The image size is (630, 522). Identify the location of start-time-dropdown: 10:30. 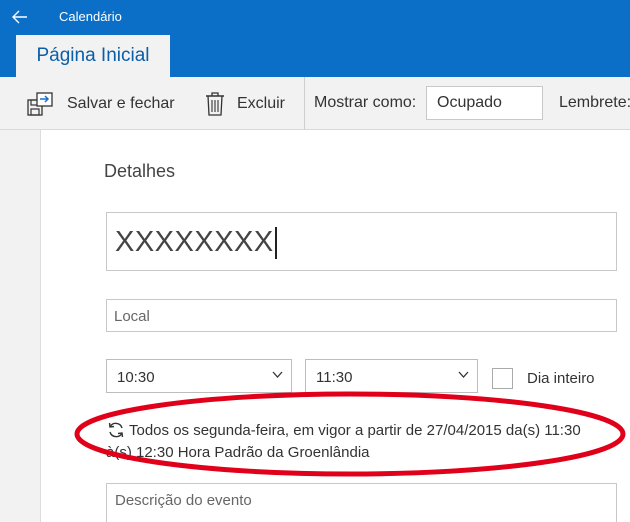
(199, 376).